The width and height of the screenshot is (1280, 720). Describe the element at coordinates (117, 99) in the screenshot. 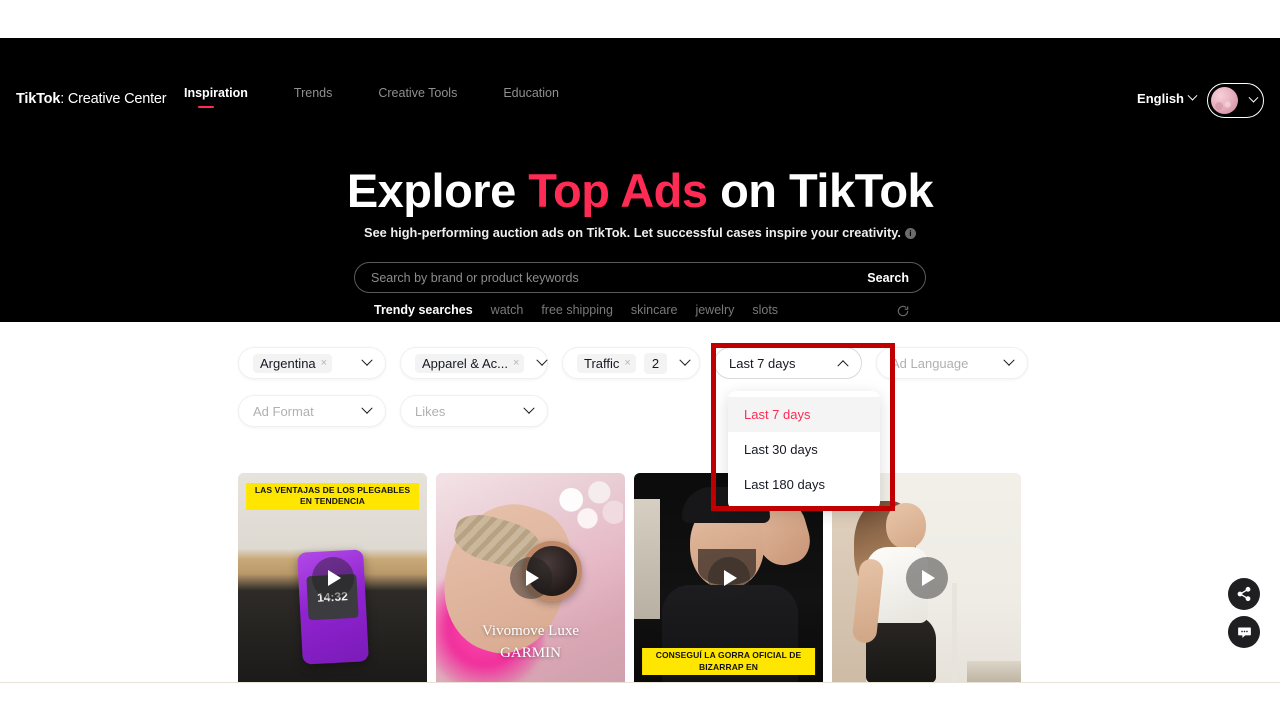

I see `brand-suffix: Creative Center` at that location.